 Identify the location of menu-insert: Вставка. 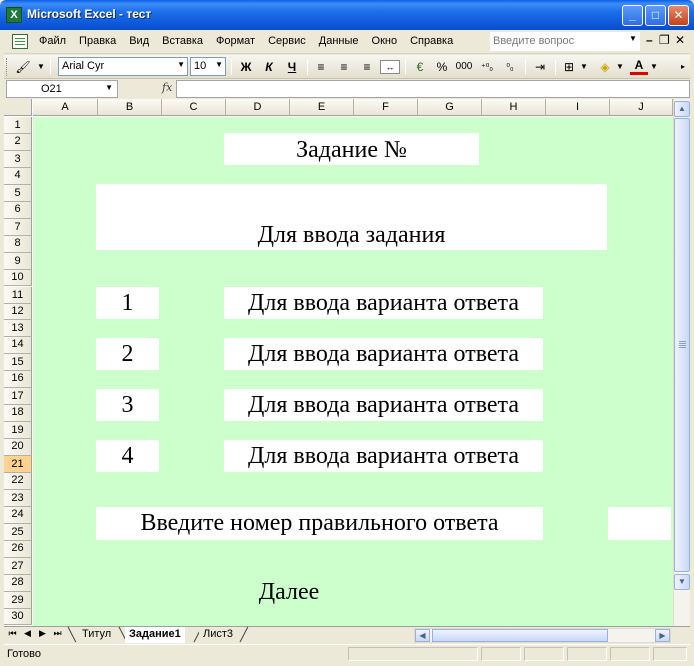
(182, 41).